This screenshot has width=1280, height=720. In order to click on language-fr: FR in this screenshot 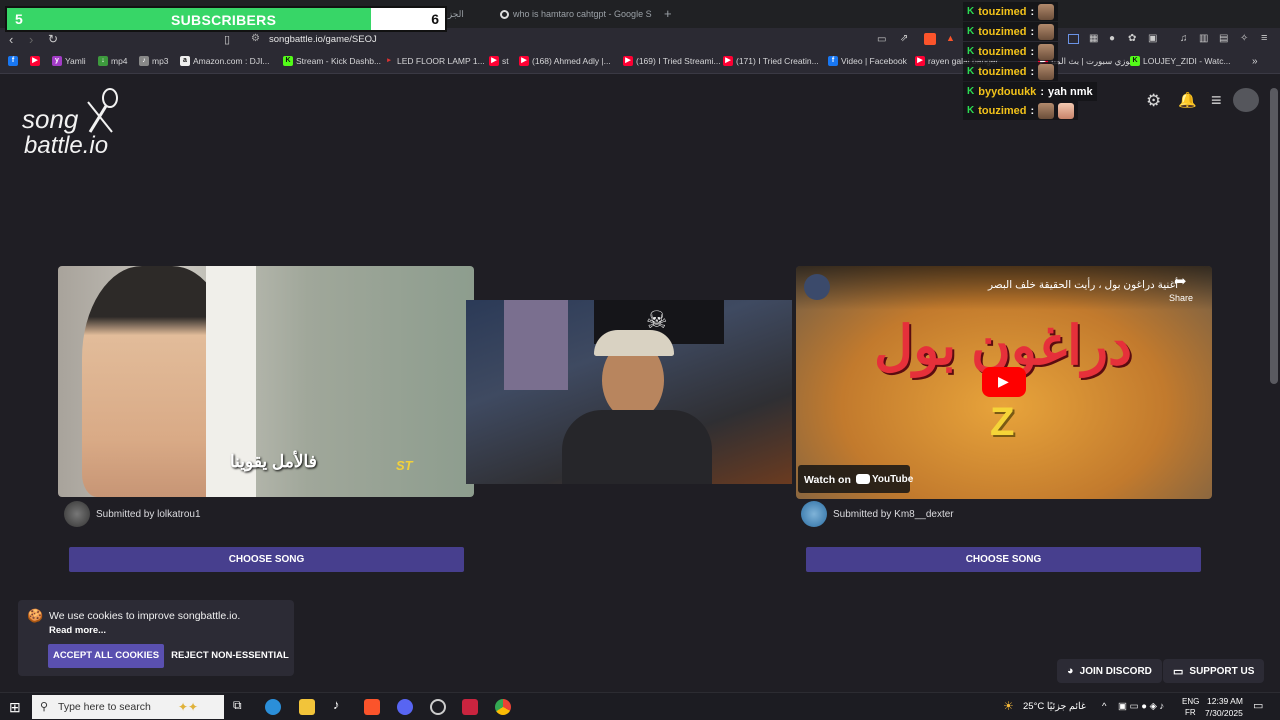, I will do `click(1190, 712)`.